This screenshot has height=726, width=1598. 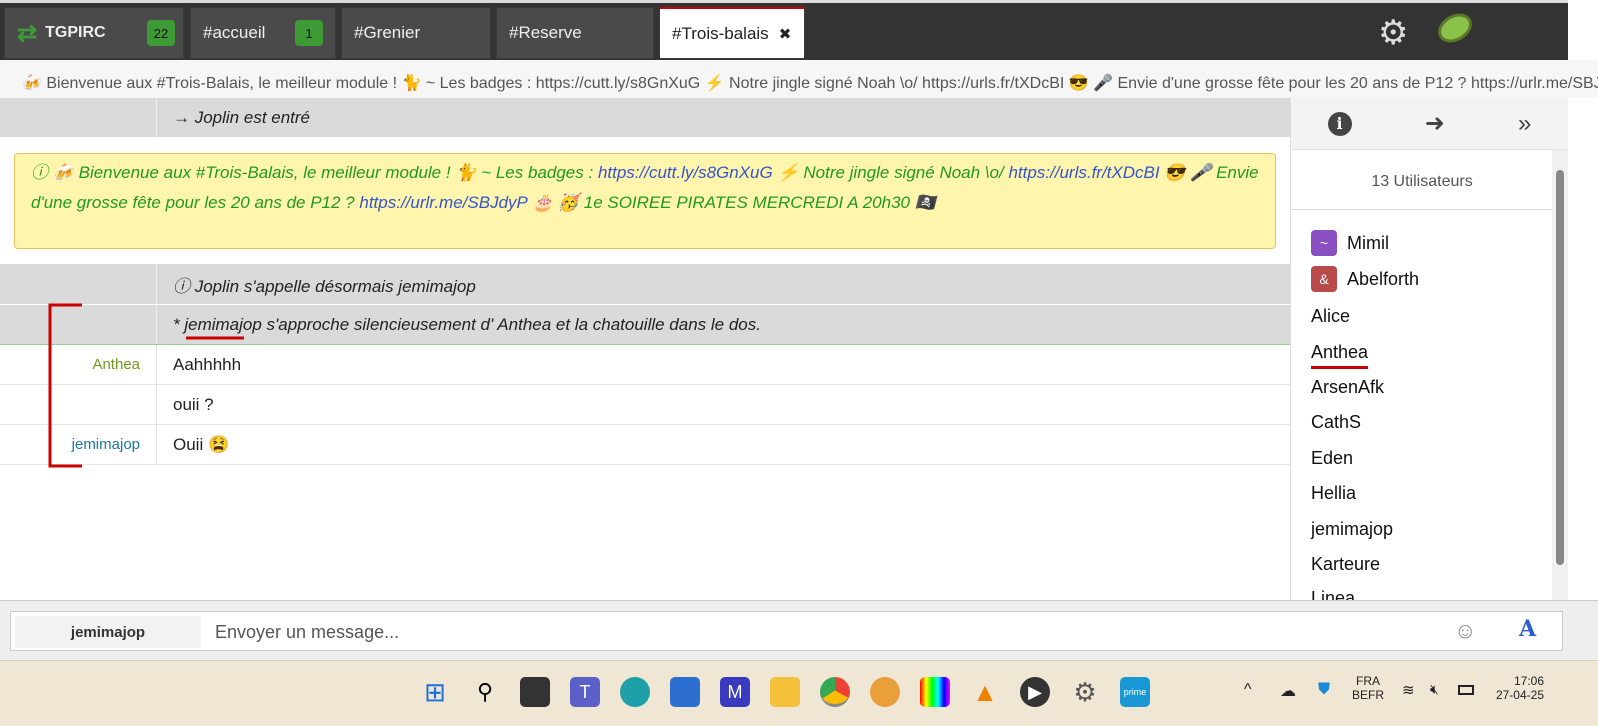 I want to click on tab-label: #Grenier, so click(x=387, y=32).